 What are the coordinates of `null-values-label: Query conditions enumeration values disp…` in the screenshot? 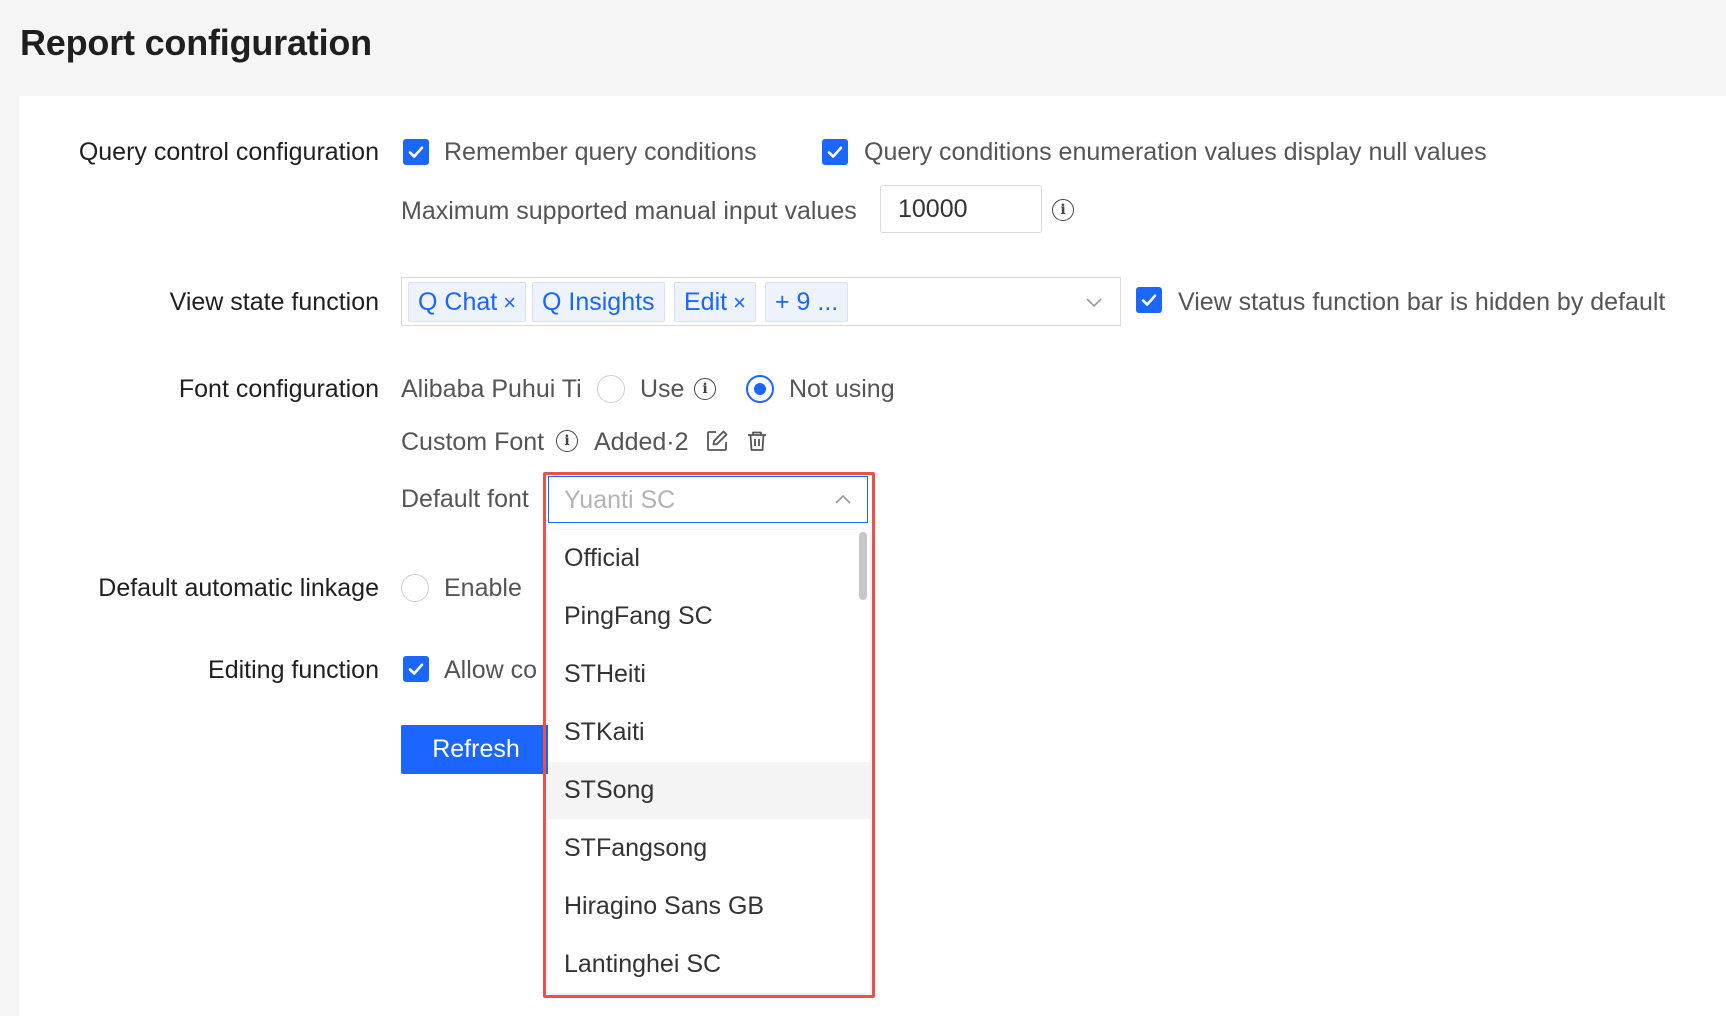 It's located at (1175, 152).